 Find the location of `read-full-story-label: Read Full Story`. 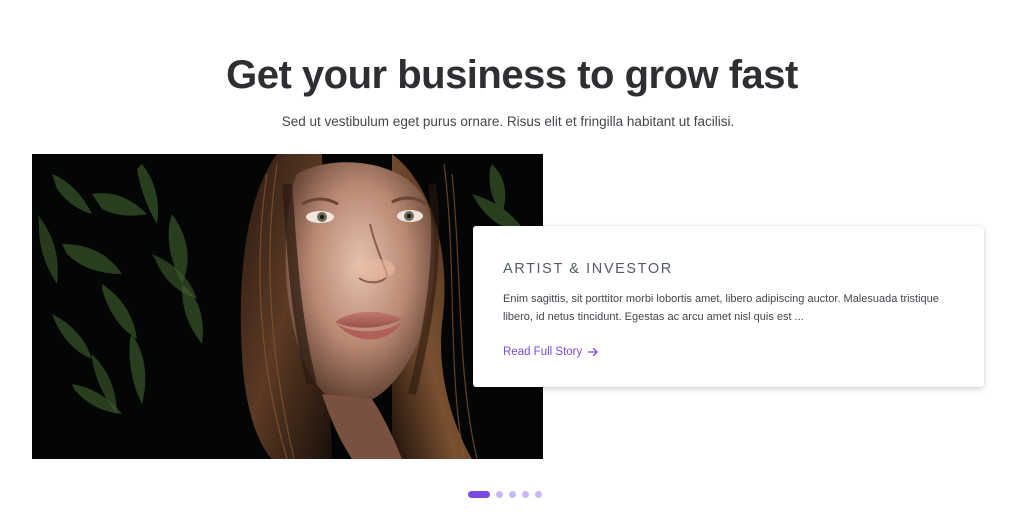

read-full-story-label: Read Full Story is located at coordinates (543, 352).